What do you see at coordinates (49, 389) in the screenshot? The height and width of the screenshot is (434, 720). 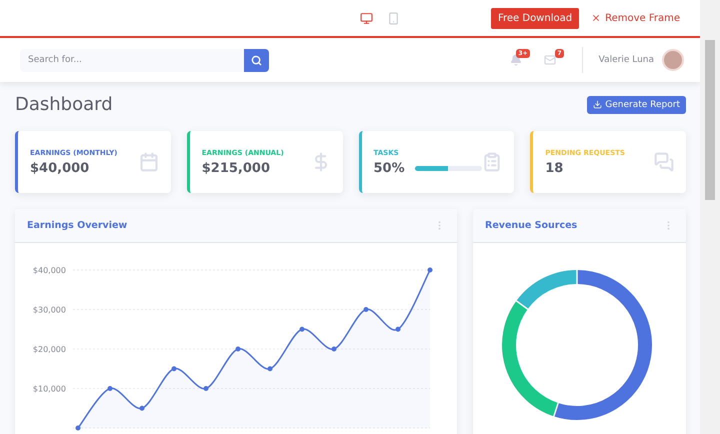 I see `axis-label: $10,000` at bounding box center [49, 389].